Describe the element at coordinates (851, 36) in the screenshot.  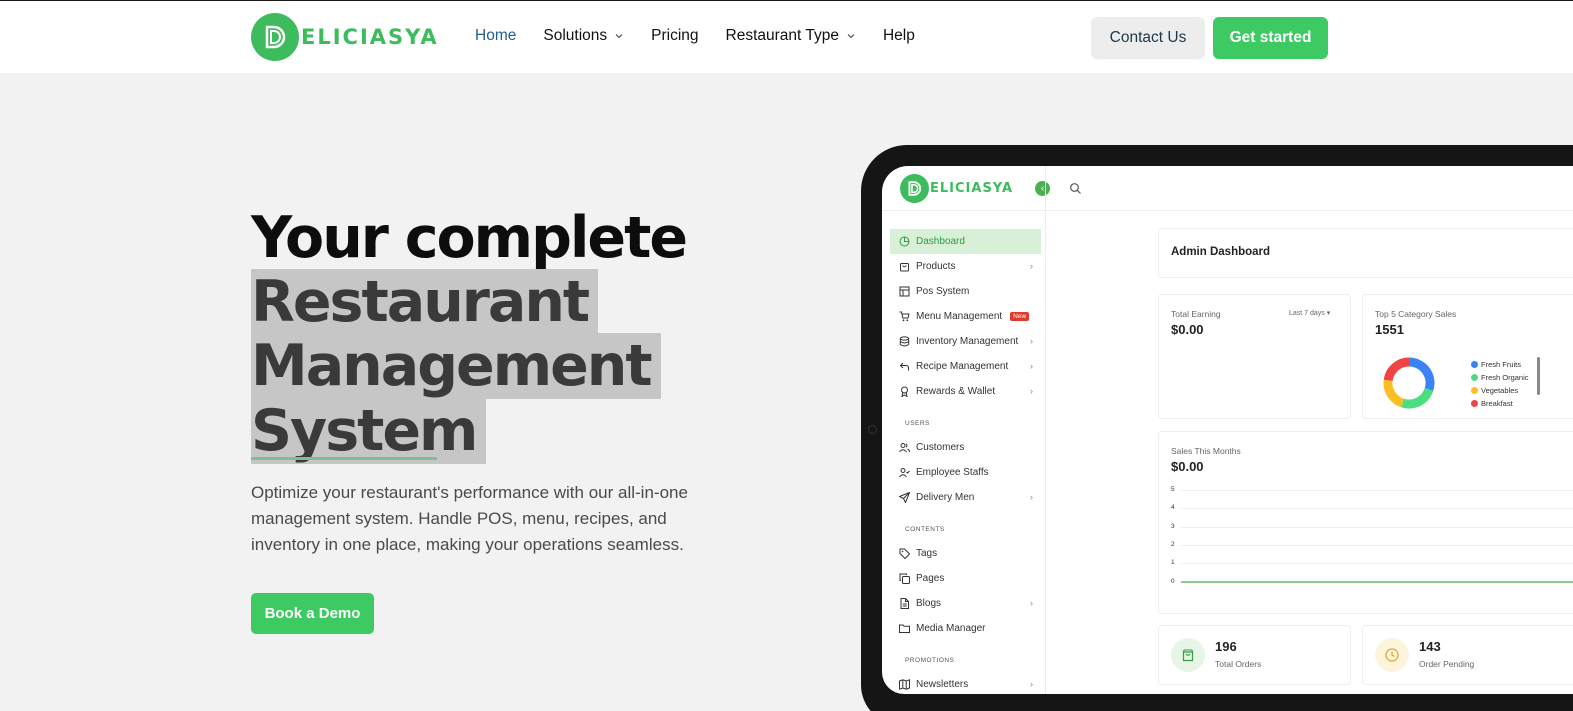
I see `chevron-down-icon` at that location.